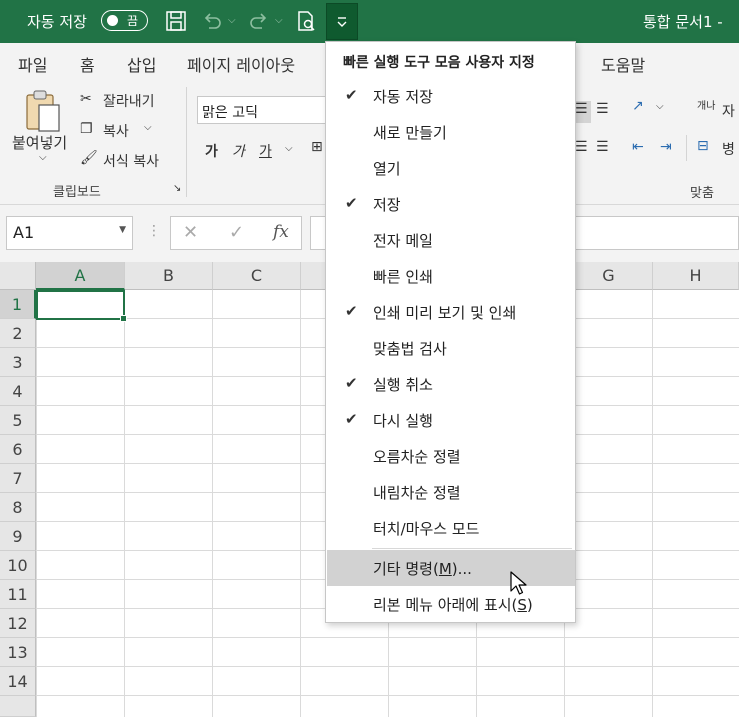  What do you see at coordinates (24, 232) in the screenshot?
I see `name-box-value: A1` at bounding box center [24, 232].